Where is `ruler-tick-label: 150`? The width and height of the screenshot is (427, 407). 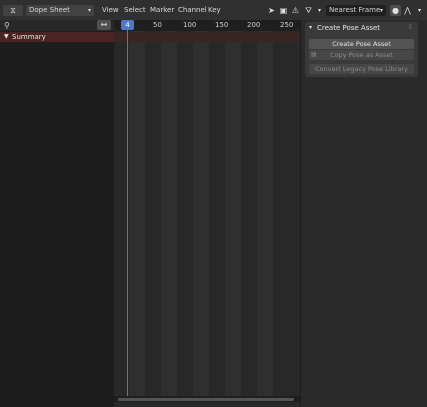
ruler-tick-label: 150 is located at coordinates (222, 25).